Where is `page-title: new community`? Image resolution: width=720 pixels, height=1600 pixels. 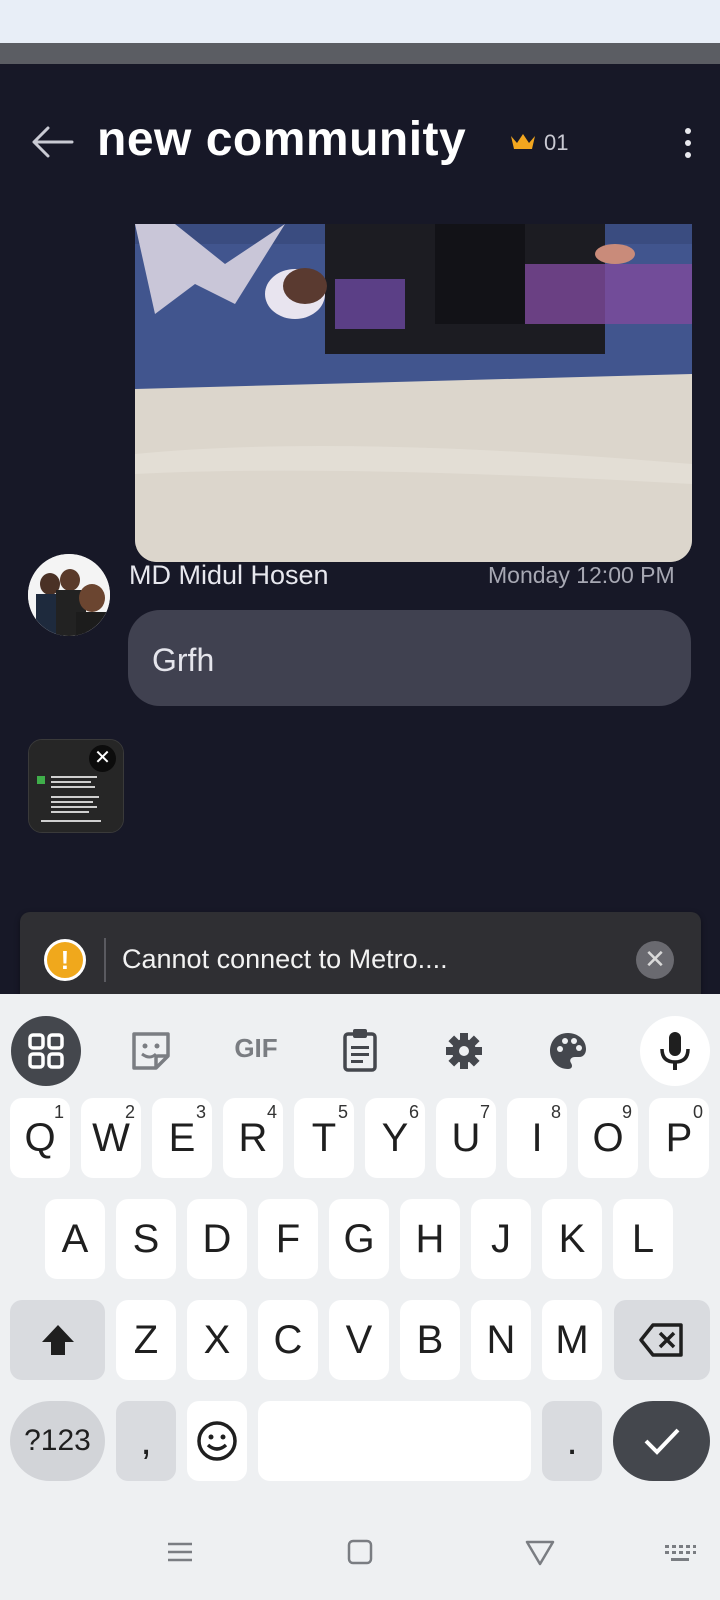 page-title: new community is located at coordinates (282, 139).